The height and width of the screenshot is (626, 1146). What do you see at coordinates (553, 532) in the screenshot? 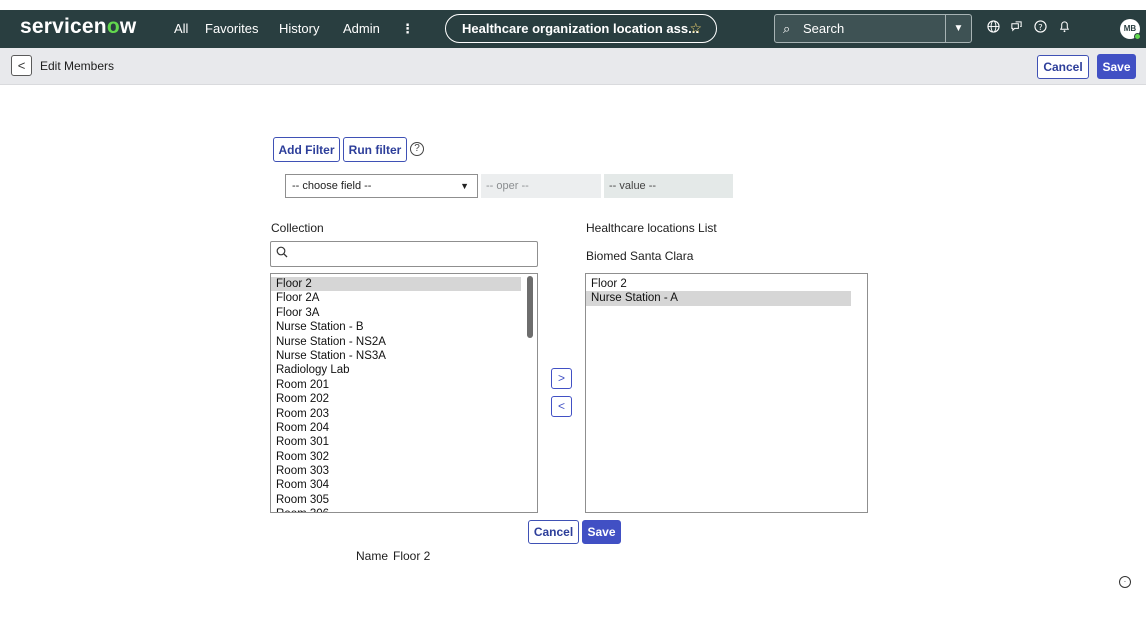
I see `cancel-button: Cancel` at bounding box center [553, 532].